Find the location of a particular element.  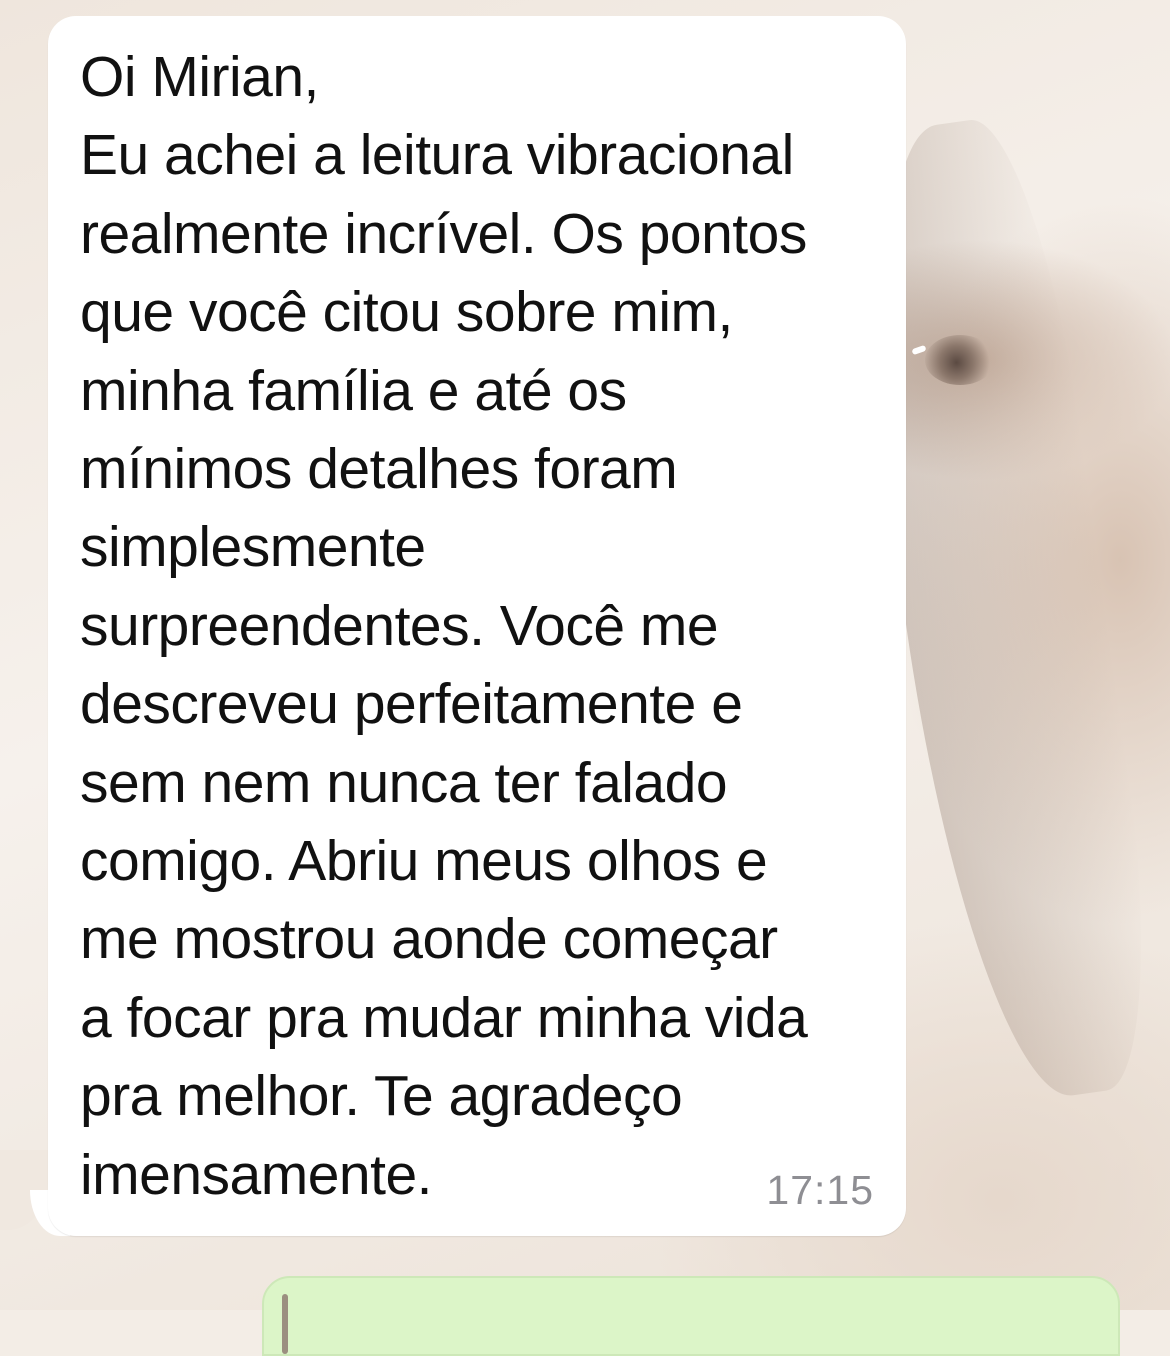

message-line: simplesmente is located at coordinates (253, 547).